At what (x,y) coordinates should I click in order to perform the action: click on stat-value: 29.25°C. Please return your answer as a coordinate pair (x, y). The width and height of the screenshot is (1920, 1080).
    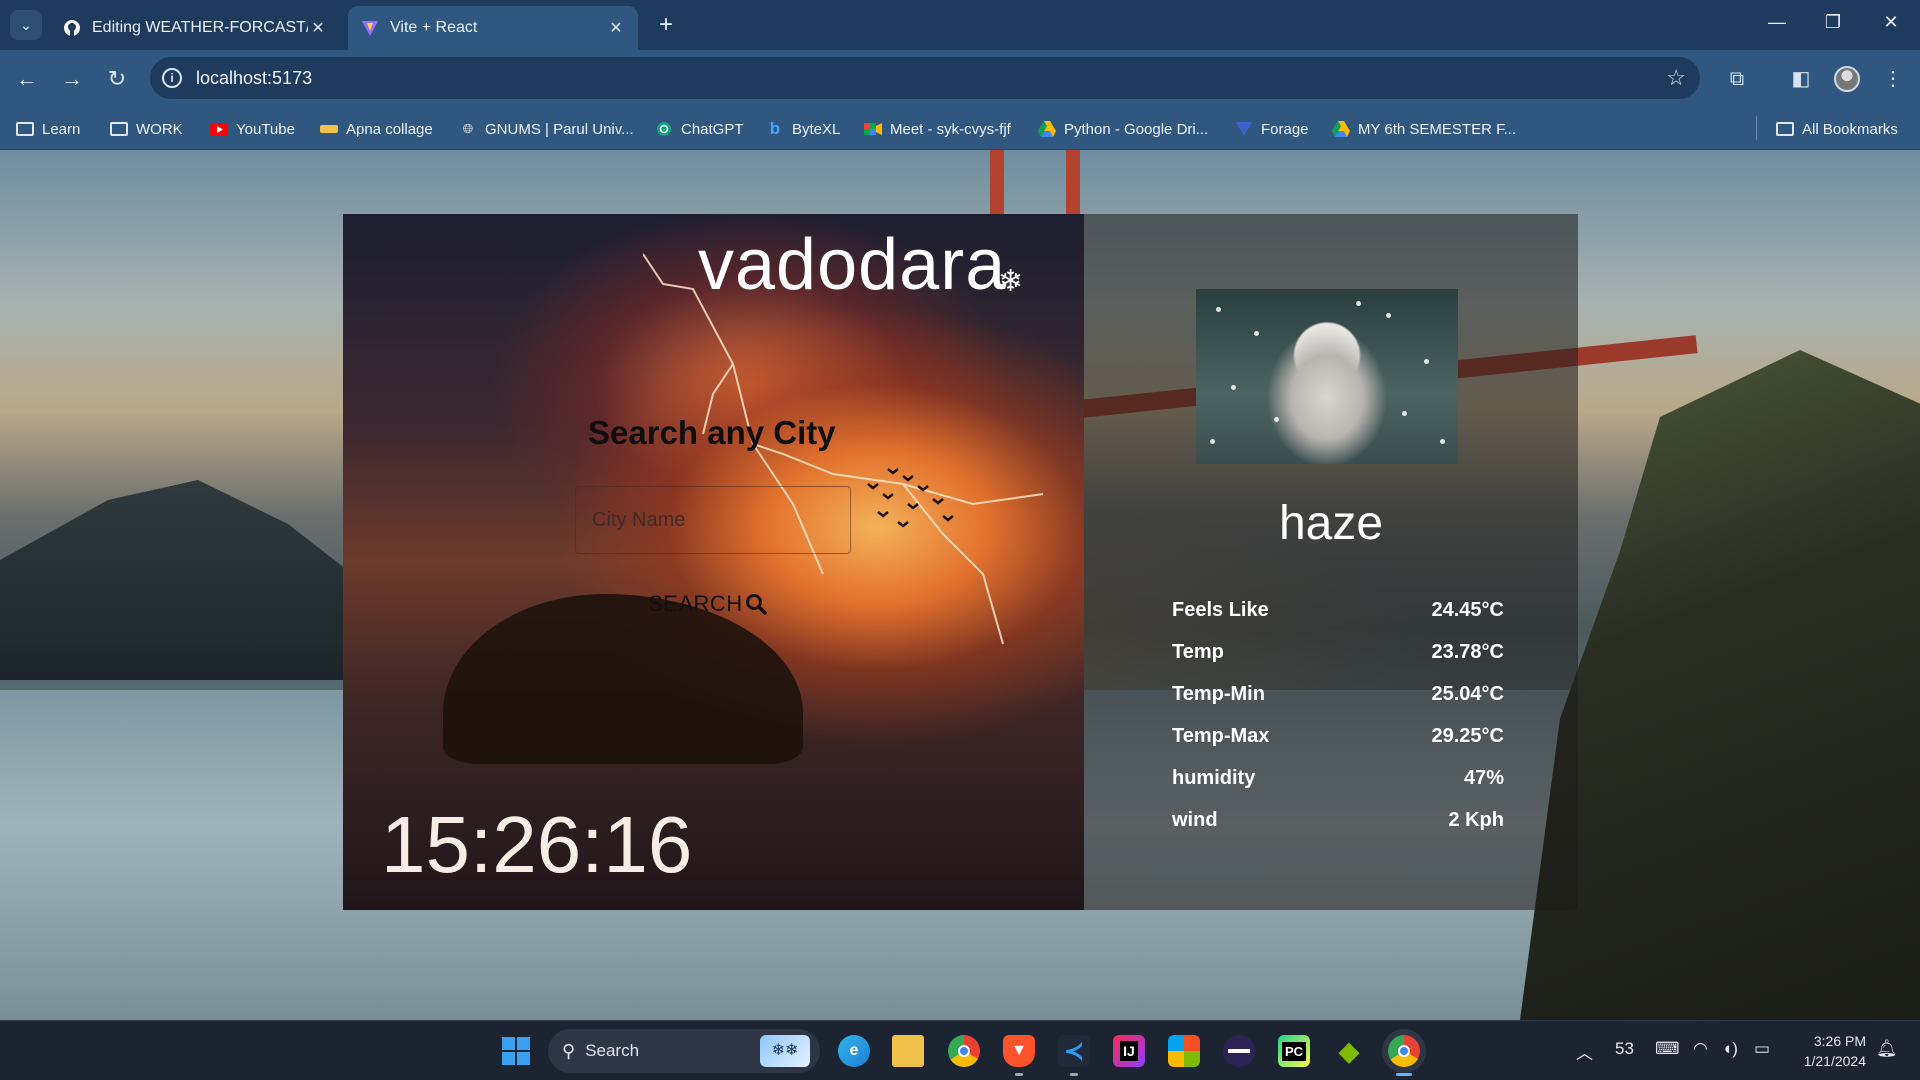
    Looking at the image, I should click on (1468, 735).